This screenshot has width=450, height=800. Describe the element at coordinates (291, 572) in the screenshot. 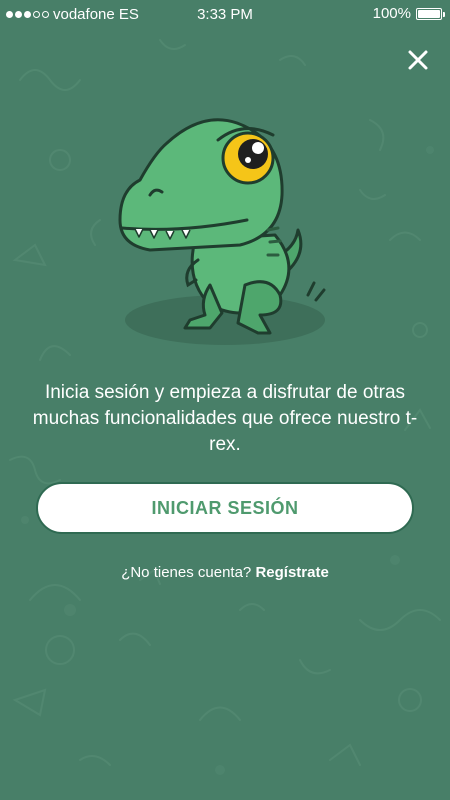

I see `register-link: Regístrate` at that location.